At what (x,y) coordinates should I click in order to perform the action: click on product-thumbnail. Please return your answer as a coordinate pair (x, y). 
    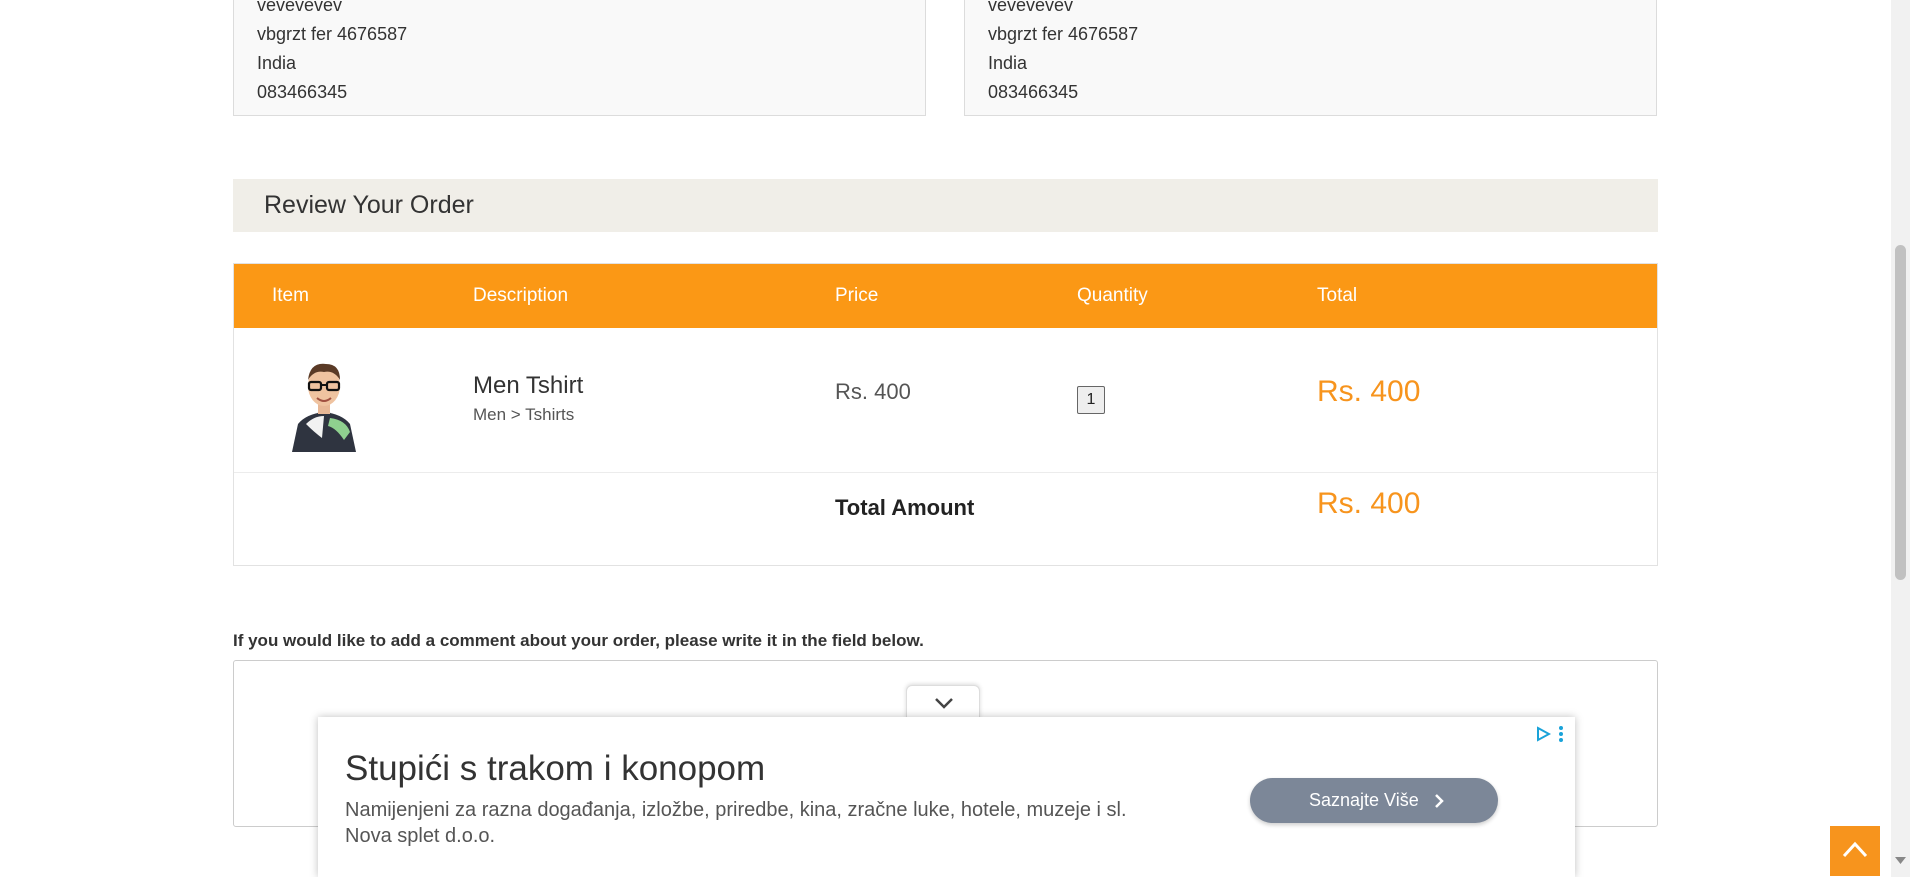
    Looking at the image, I should click on (324, 402).